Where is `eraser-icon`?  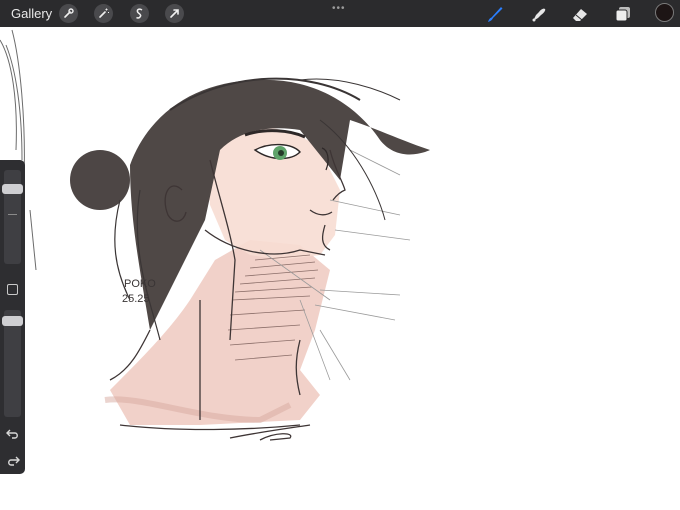
eraser-icon is located at coordinates (580, 14).